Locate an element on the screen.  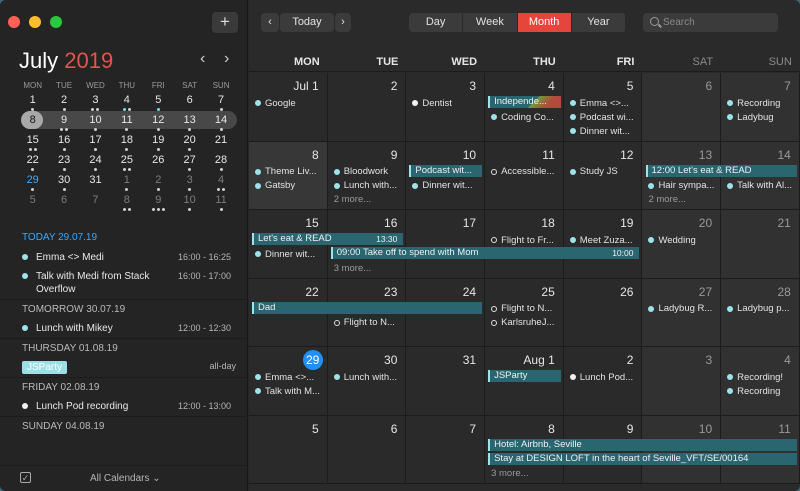
zoom-window-button is located at coordinates (56, 22).